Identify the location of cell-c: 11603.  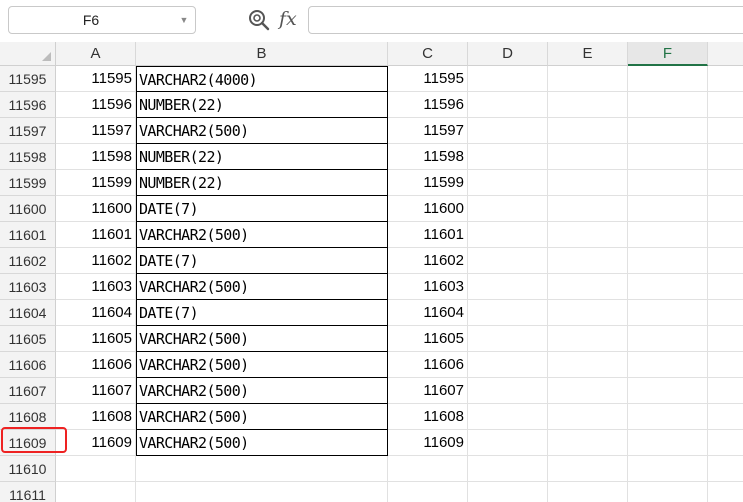
(428, 287).